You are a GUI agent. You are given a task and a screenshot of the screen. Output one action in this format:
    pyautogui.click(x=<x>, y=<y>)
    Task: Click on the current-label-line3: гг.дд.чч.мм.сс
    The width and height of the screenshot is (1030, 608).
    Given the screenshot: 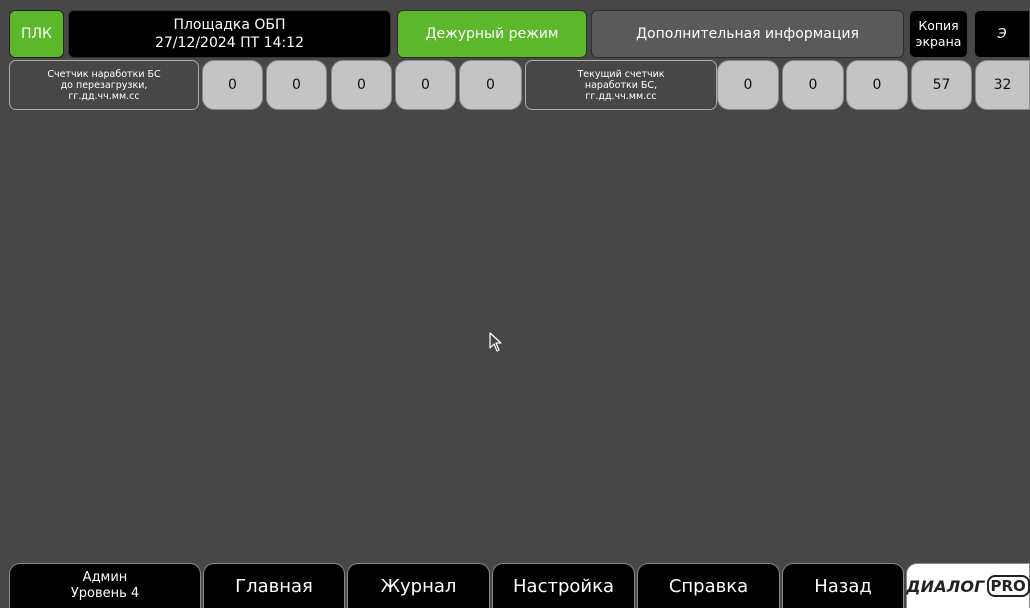 What is the action you would take?
    pyautogui.click(x=621, y=96)
    